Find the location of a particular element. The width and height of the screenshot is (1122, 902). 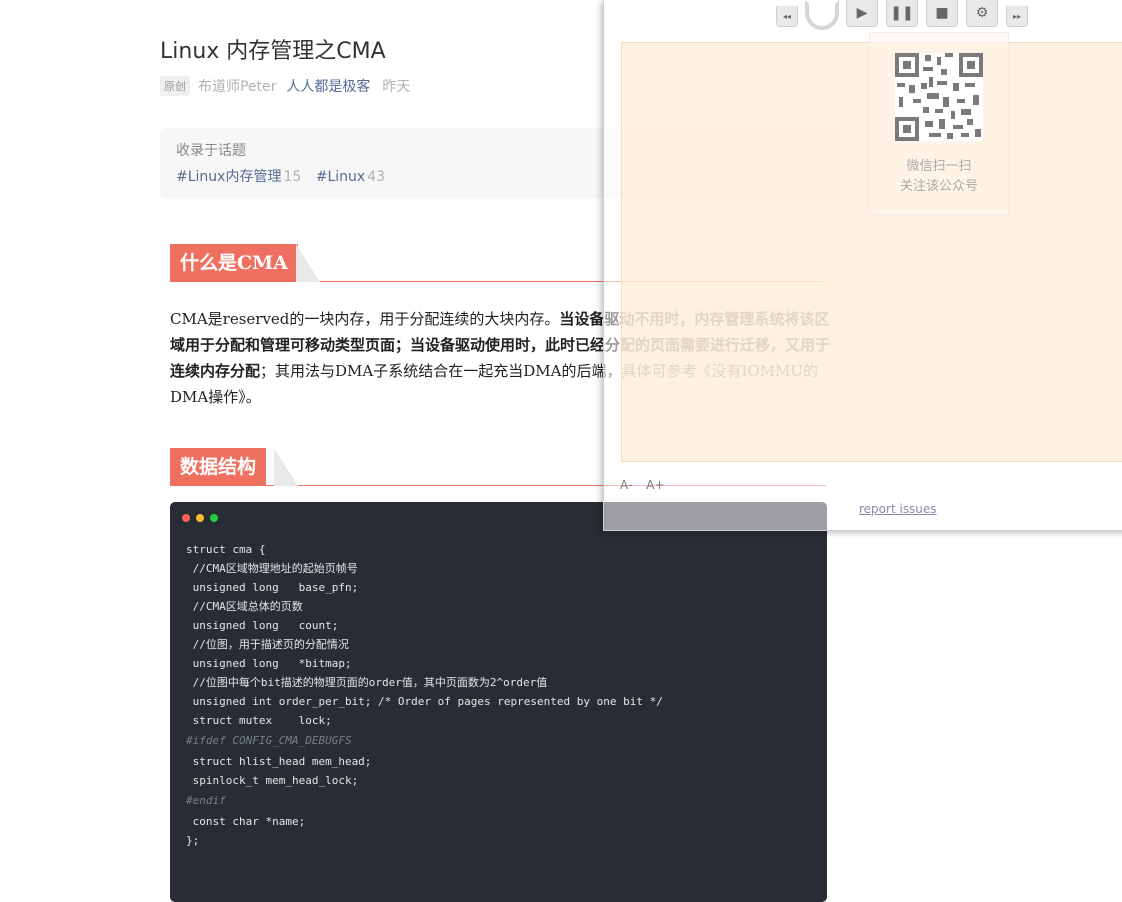

qr-caption: 微信扫一扫 关注该公众号 is located at coordinates (939, 177).